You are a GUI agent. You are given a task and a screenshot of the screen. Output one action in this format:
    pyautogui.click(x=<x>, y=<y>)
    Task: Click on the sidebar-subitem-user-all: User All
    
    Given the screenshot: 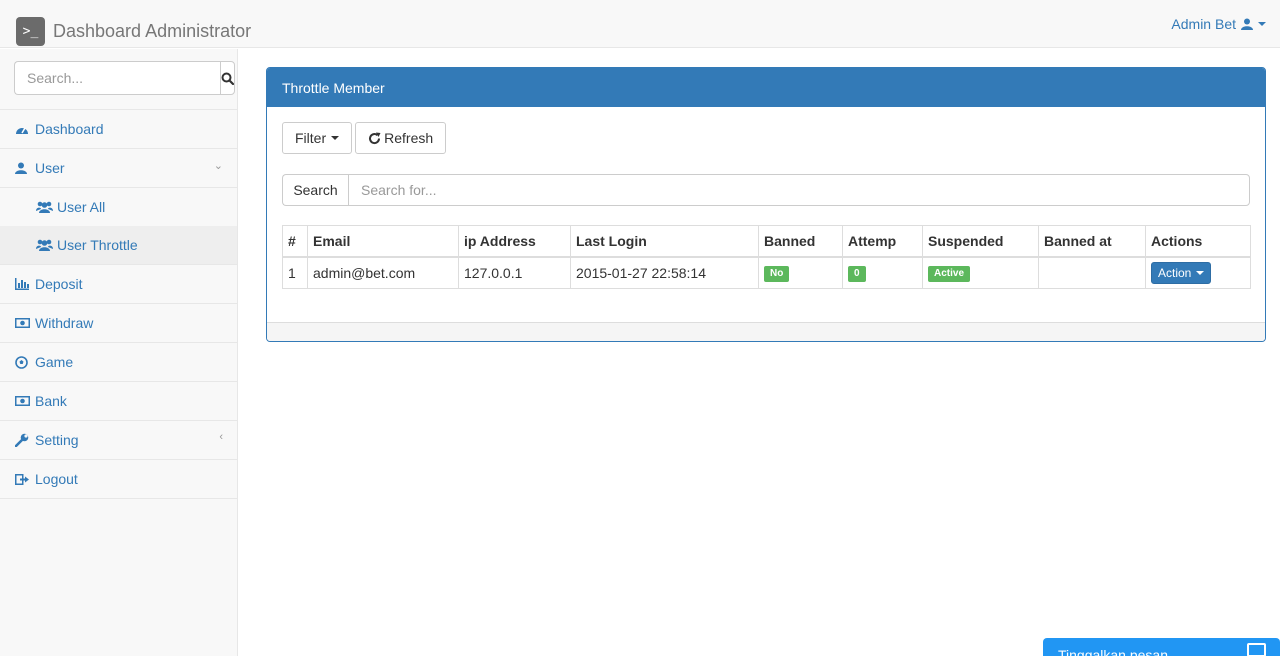 What is the action you would take?
    pyautogui.click(x=118, y=207)
    